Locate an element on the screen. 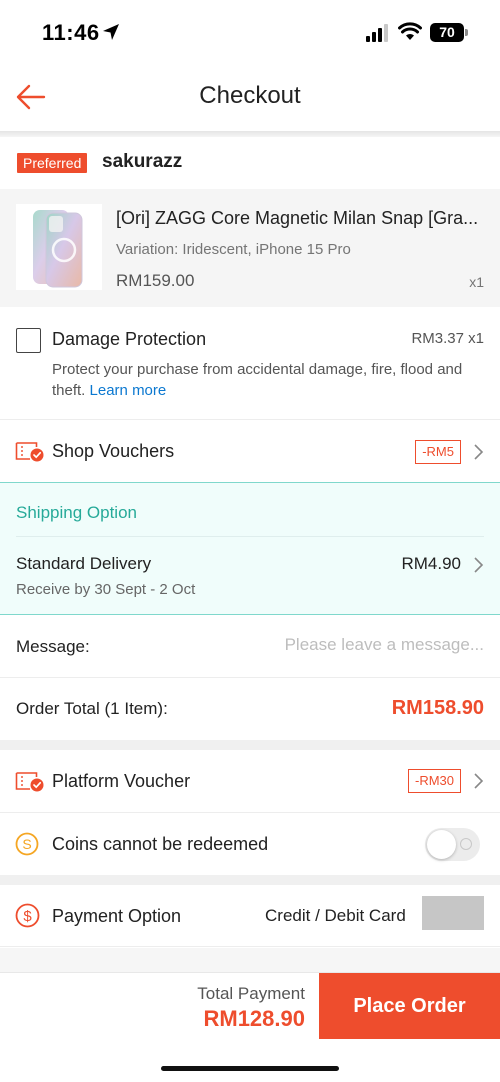  home-indicator is located at coordinates (250, 1068).